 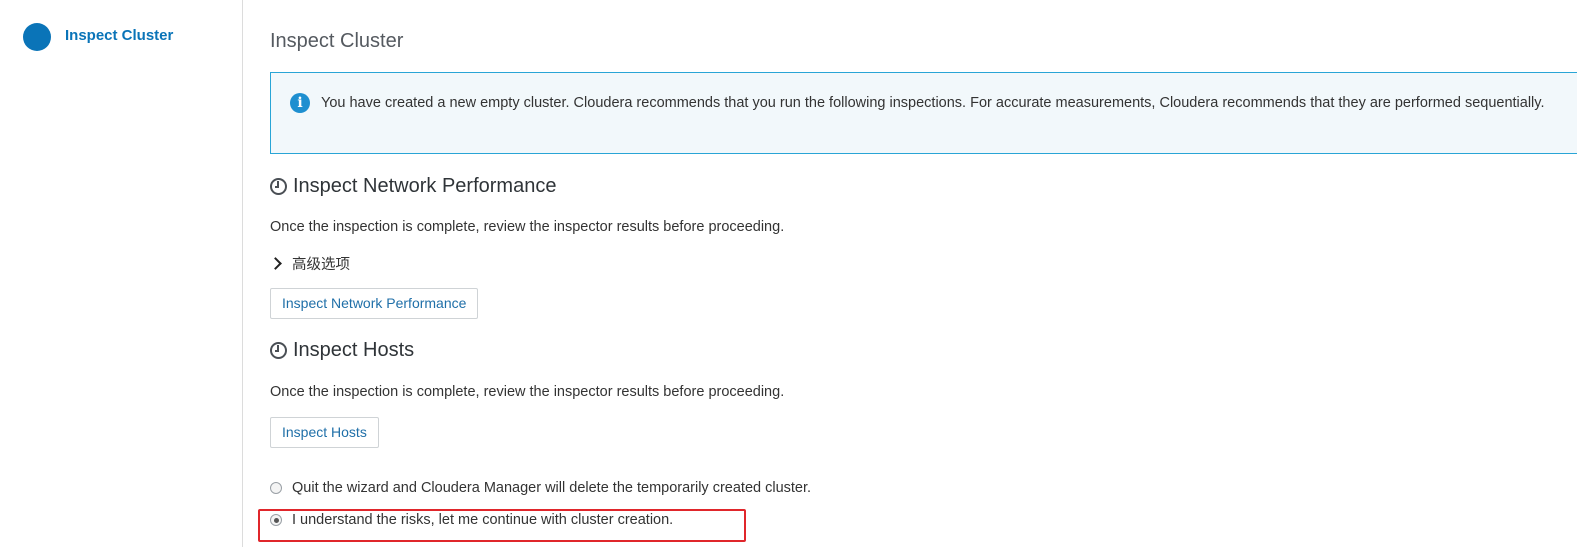 I want to click on info-icon: i, so click(x=300, y=103).